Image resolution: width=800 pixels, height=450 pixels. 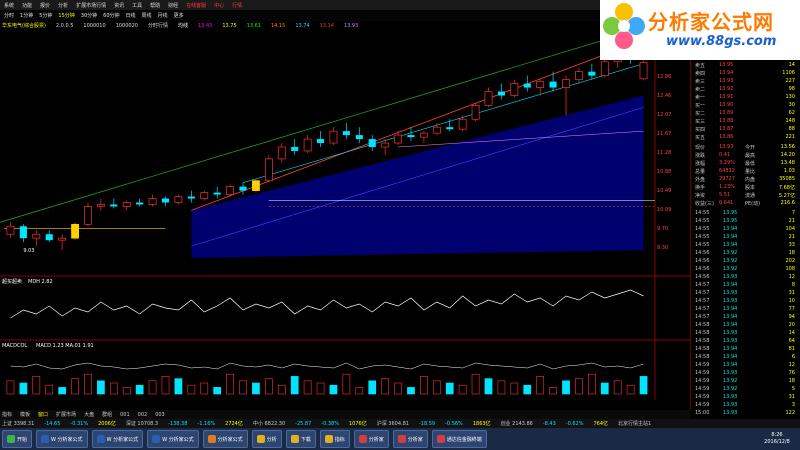 I want to click on bottom-tab: 002, so click(x=143, y=415).